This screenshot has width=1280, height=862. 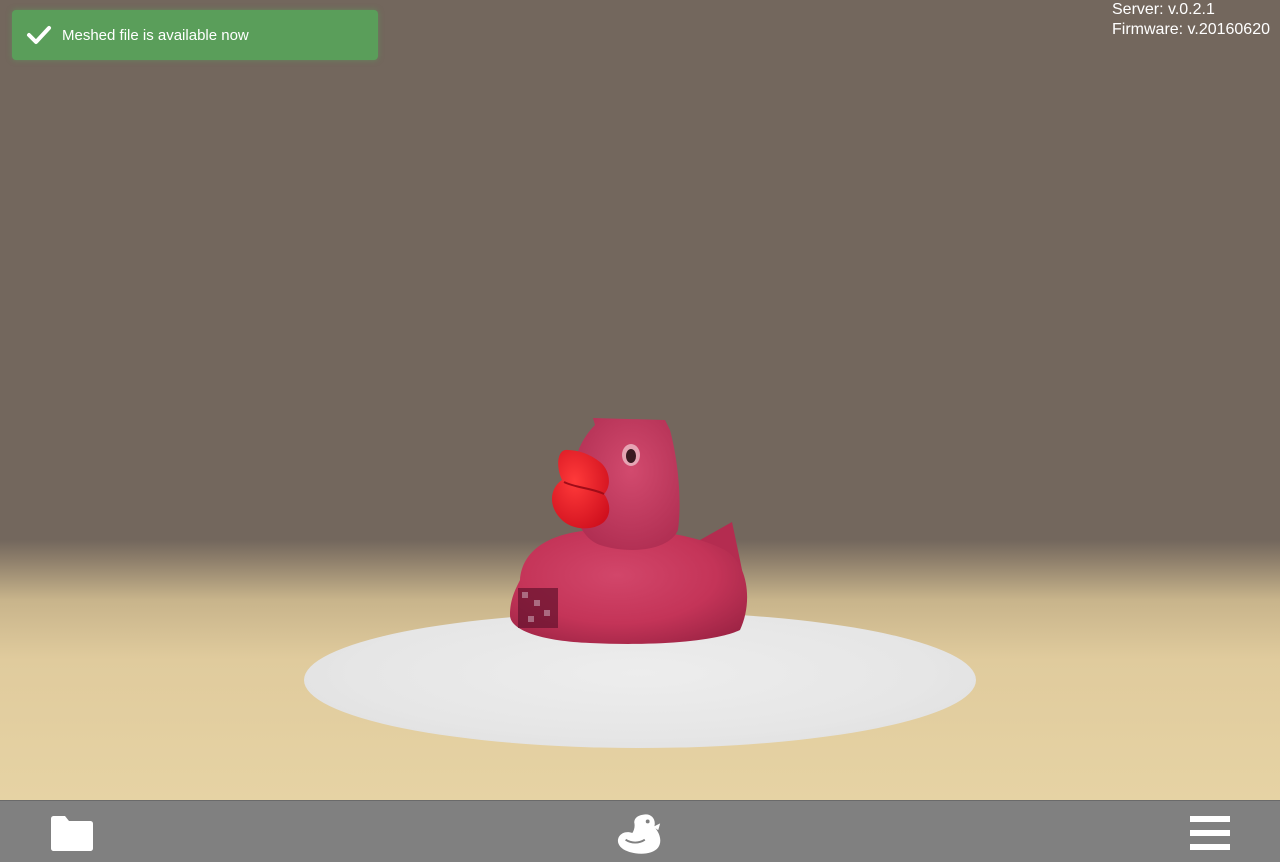 I want to click on folder-icon, so click(x=72, y=833).